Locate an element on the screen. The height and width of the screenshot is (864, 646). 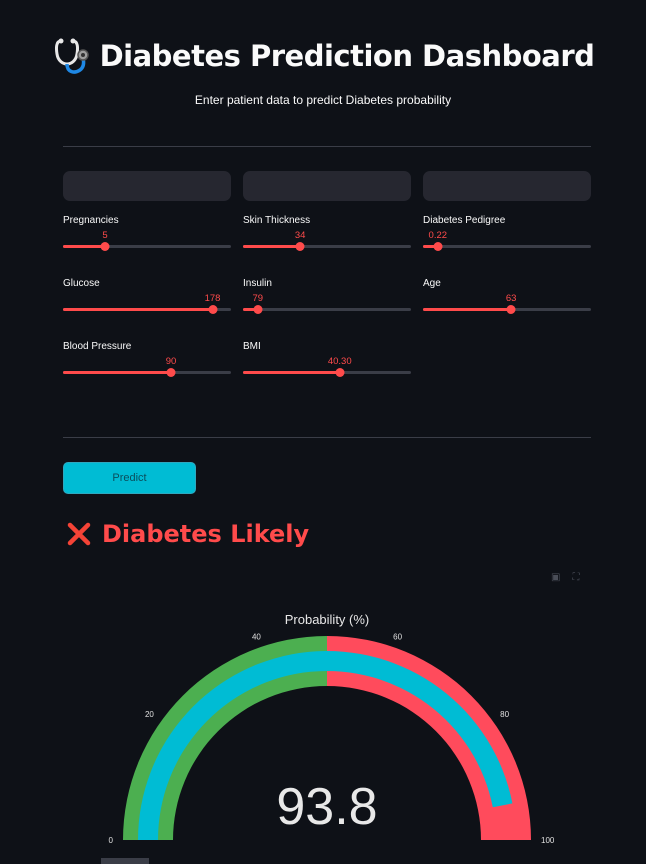
age-slider: Age 63 is located at coordinates (507, 298).